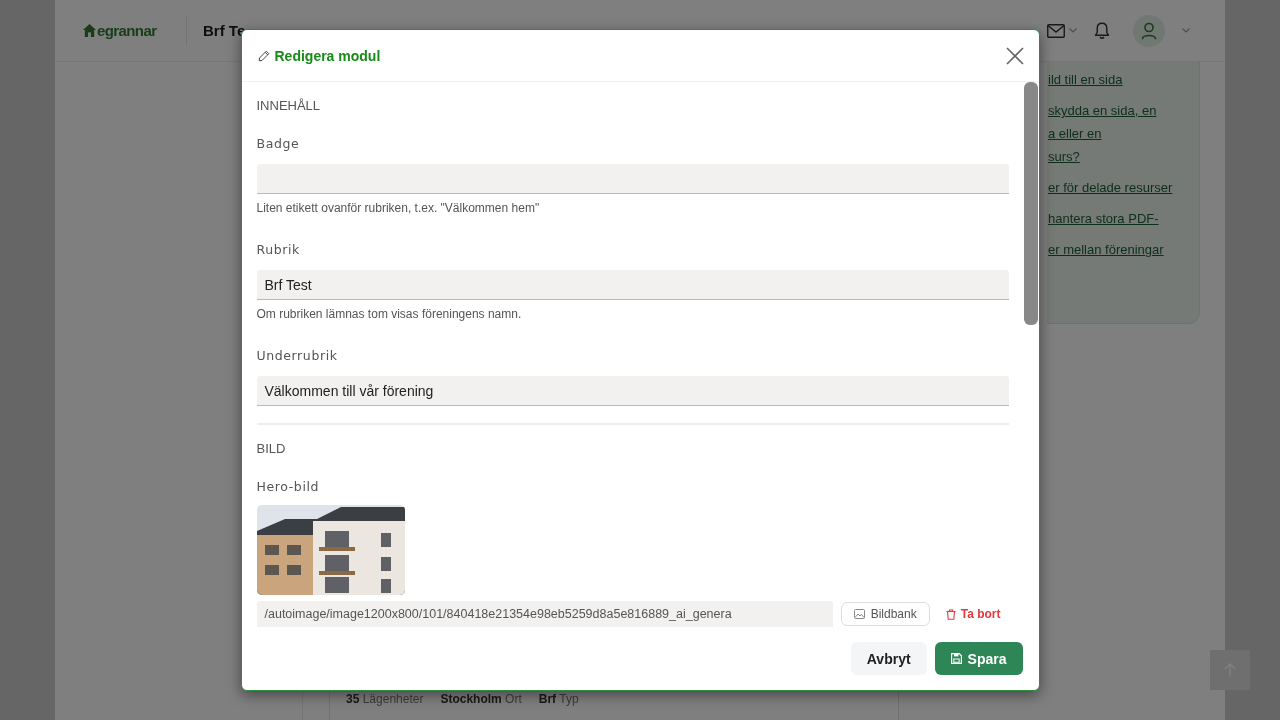  I want to click on help-link: er för delade resurser, so click(1120, 187).